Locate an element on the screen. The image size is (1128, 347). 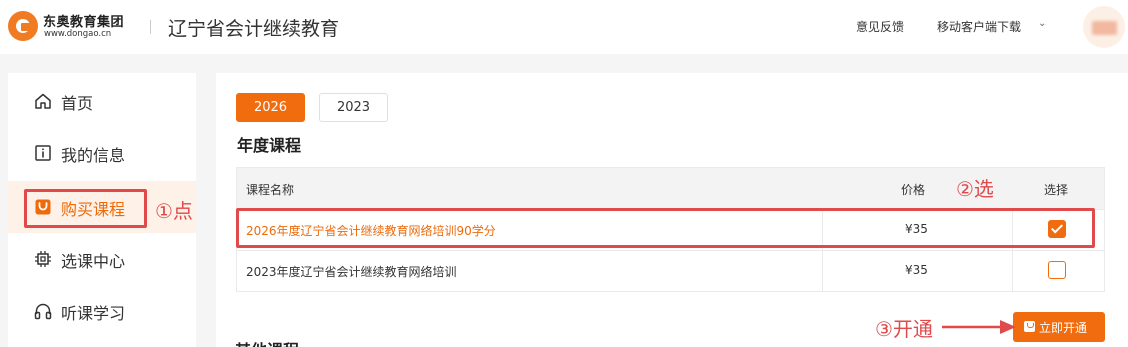
open-now-label: 立即开通 is located at coordinates (1063, 328).